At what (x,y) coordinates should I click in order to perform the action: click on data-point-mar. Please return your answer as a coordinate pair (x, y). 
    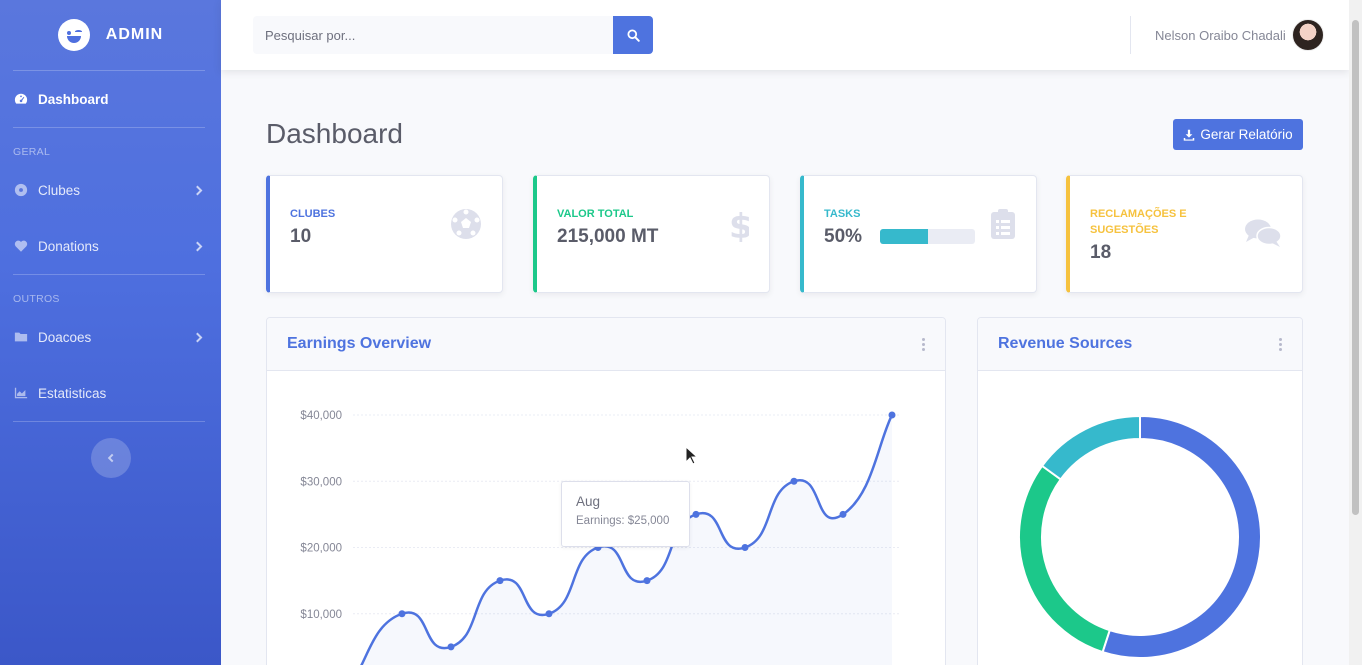
    Looking at the image, I should click on (451, 647).